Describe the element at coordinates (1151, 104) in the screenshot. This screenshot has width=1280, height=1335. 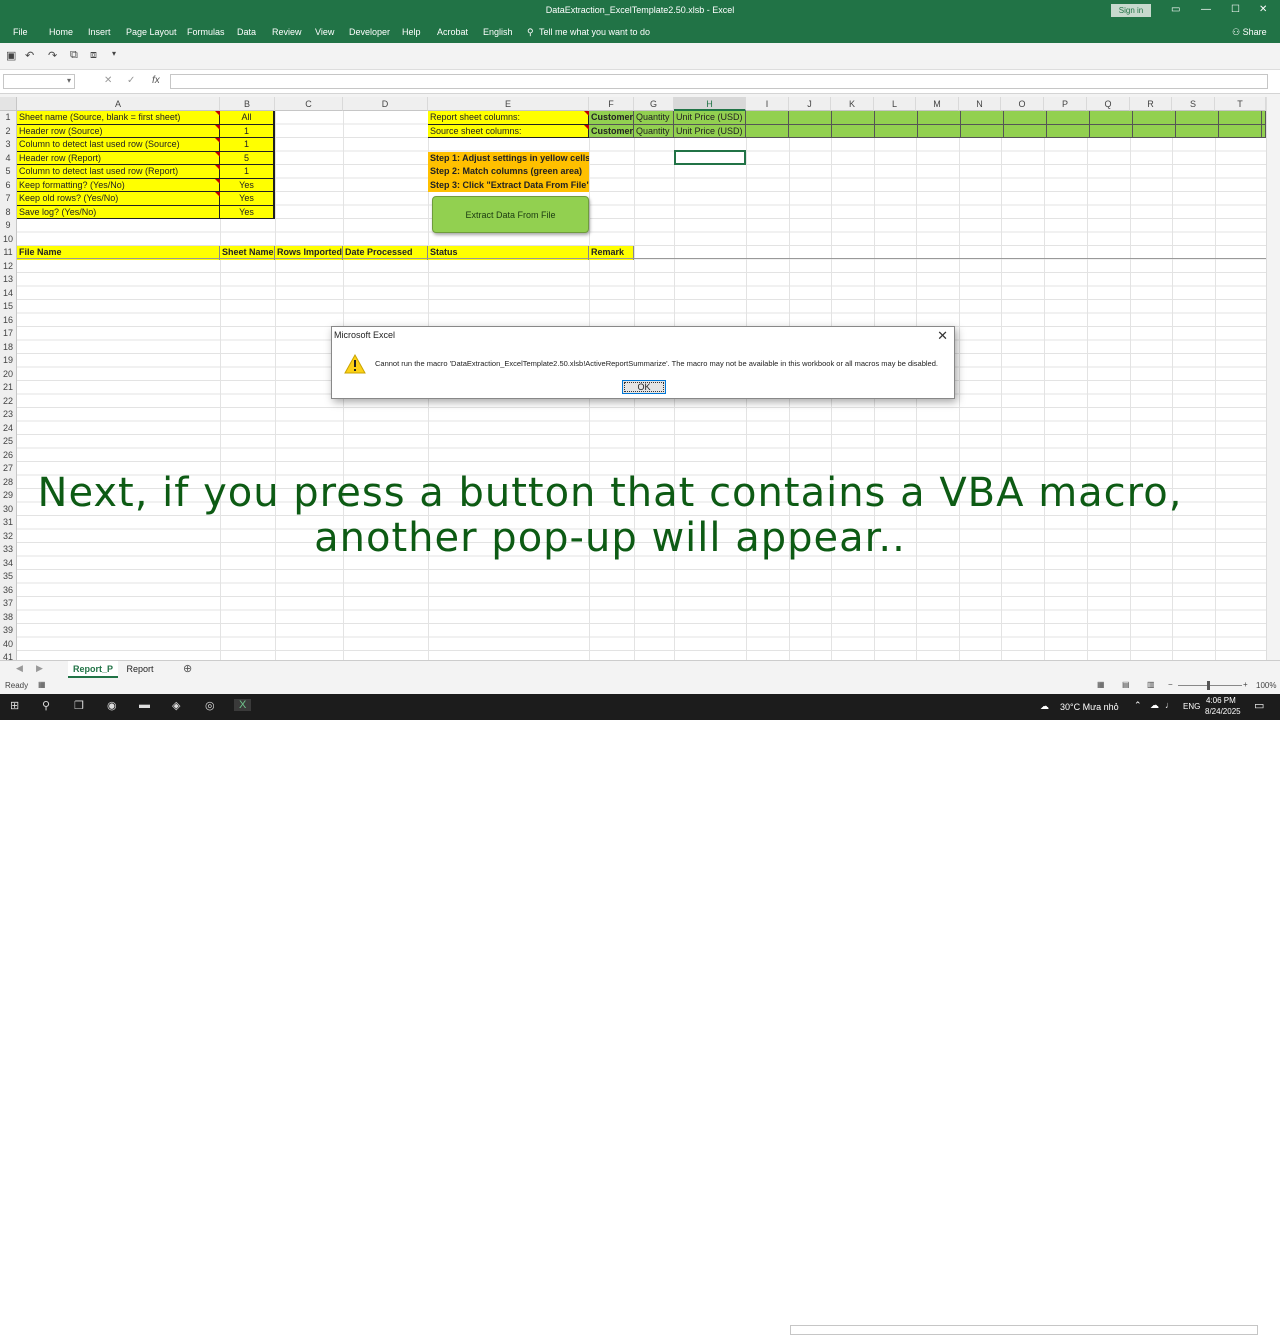
I see `column-header-r: R` at that location.